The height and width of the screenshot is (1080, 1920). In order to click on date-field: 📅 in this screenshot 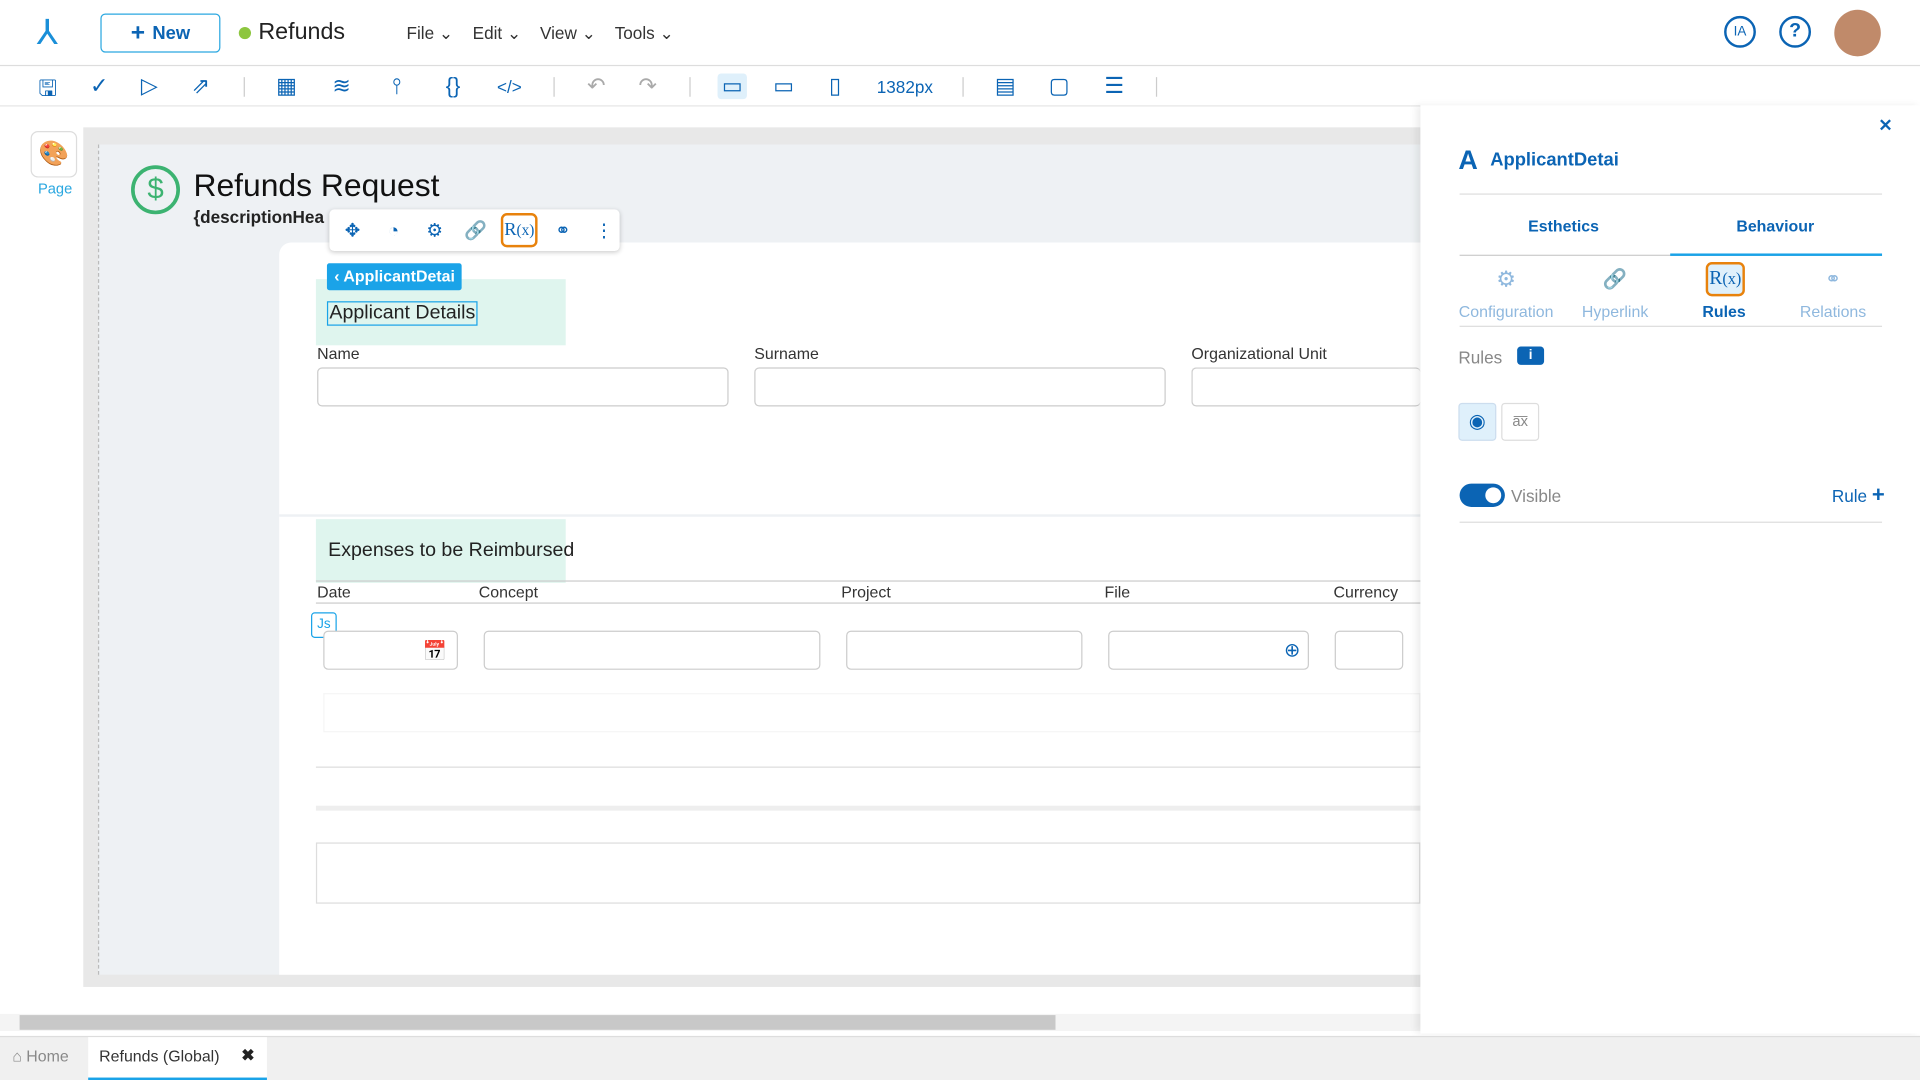, I will do `click(390, 650)`.